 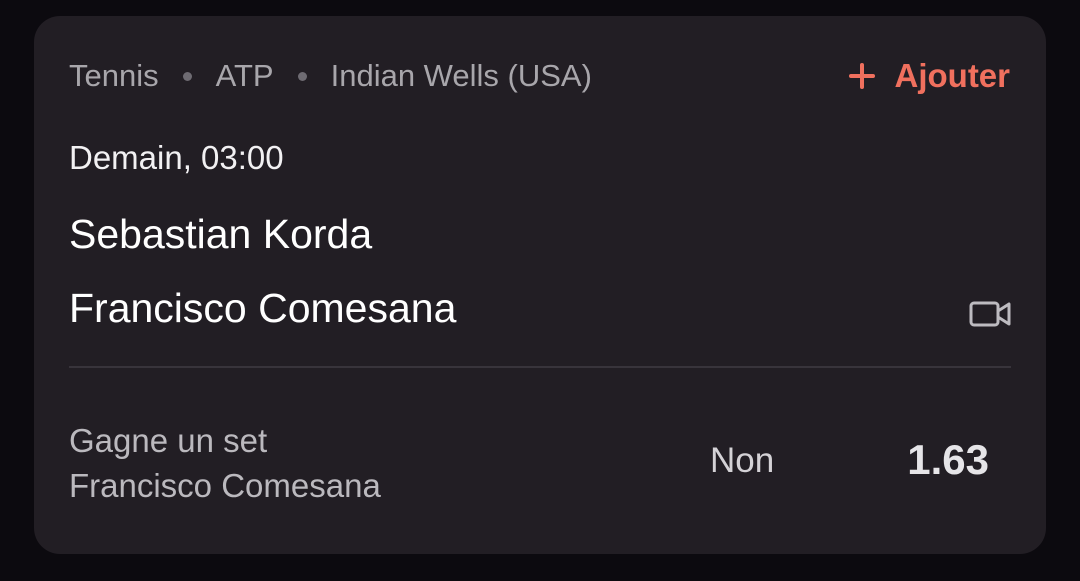 I want to click on match-datetime: Demain, 03:00, so click(x=176, y=157).